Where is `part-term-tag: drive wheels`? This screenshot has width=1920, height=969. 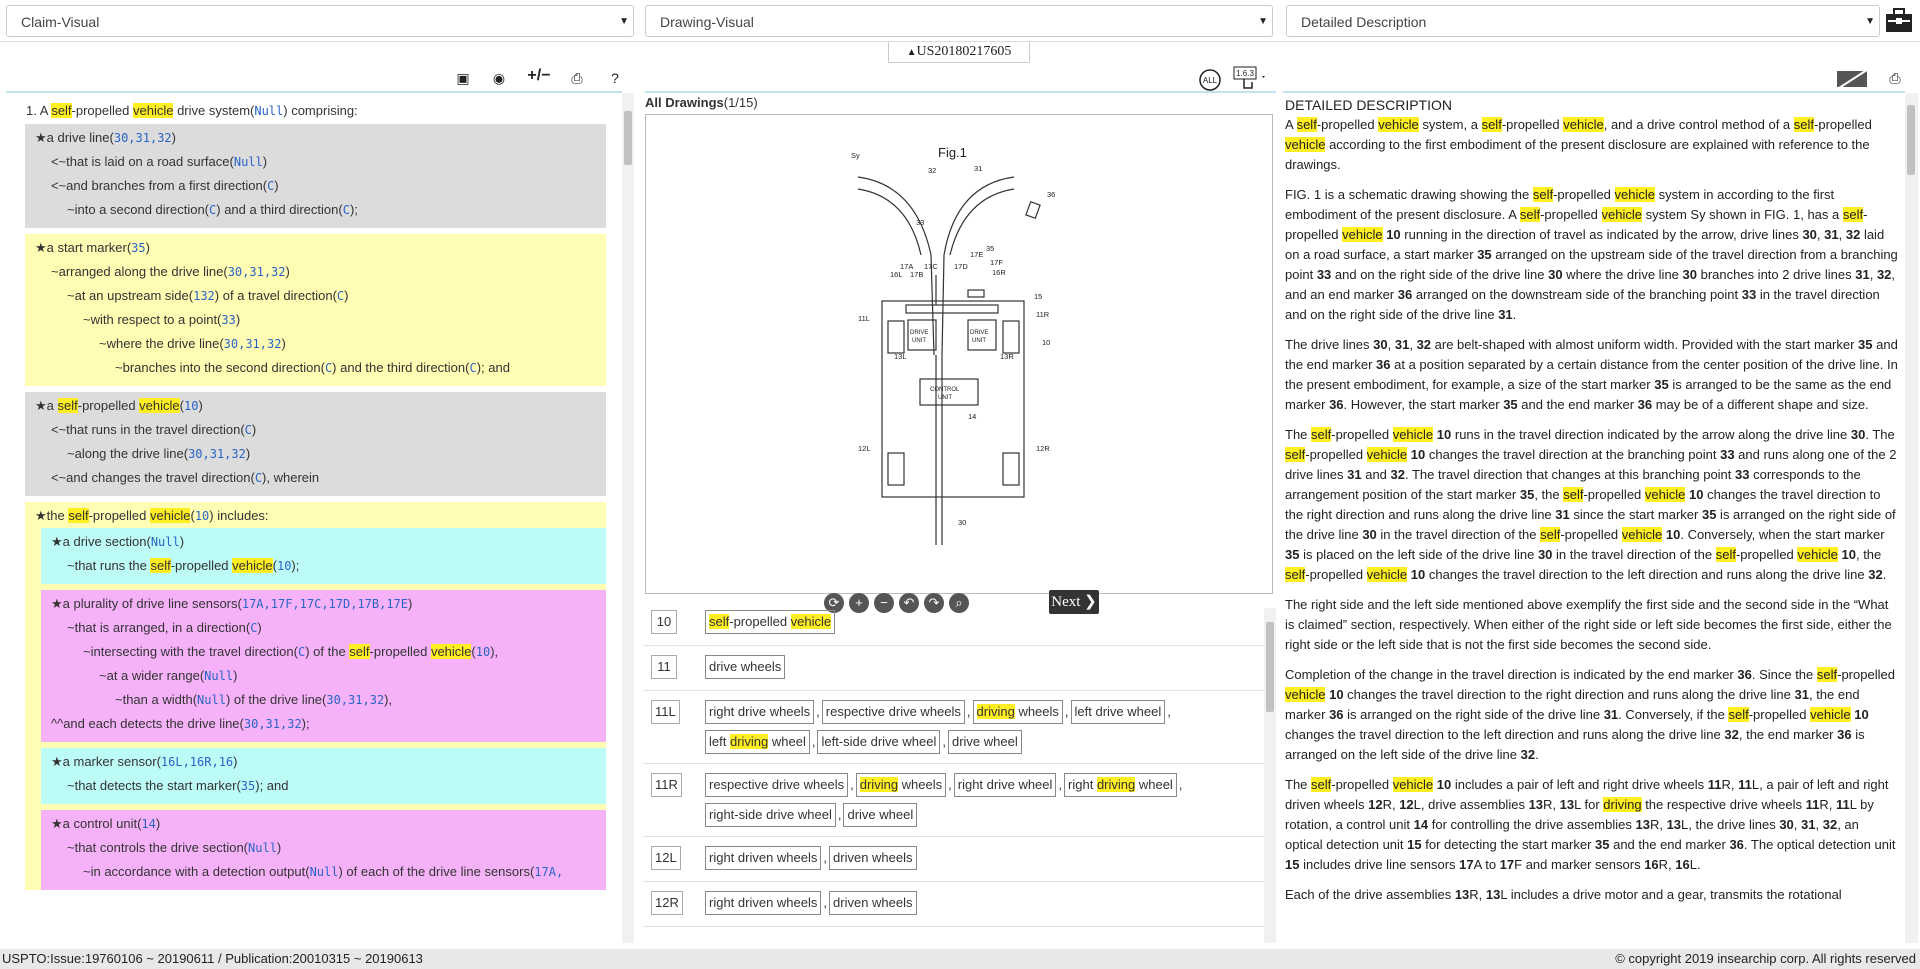 part-term-tag: drive wheels is located at coordinates (745, 667).